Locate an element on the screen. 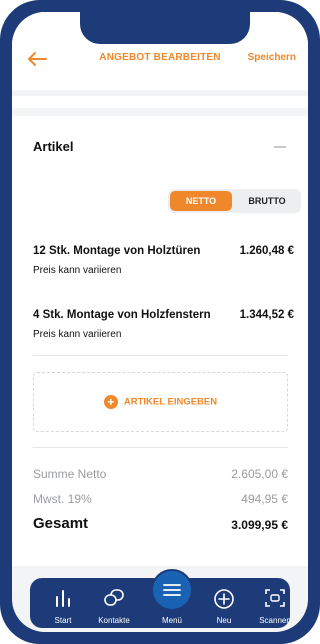  previous-card-edge is located at coordinates (160, 102).